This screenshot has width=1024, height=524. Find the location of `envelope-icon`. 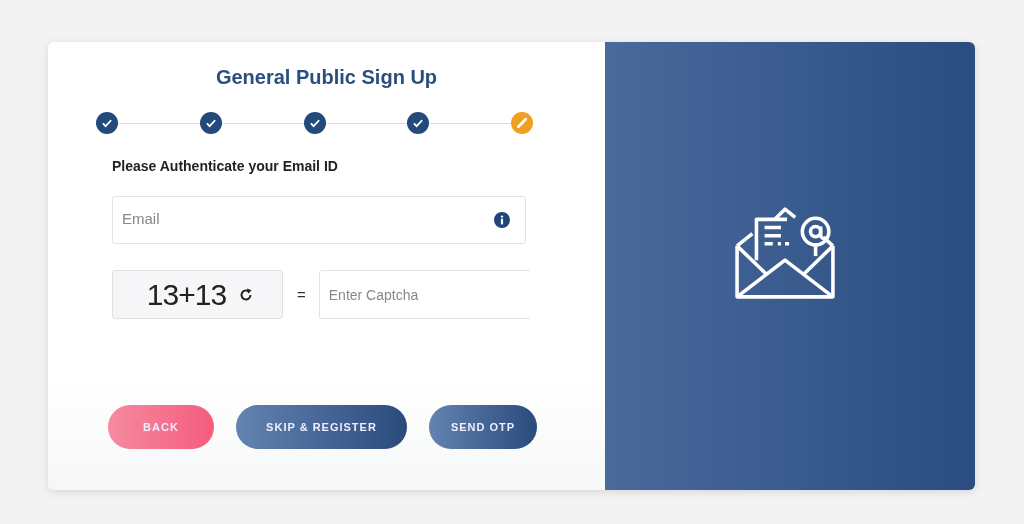

envelope-icon is located at coordinates (785, 253).